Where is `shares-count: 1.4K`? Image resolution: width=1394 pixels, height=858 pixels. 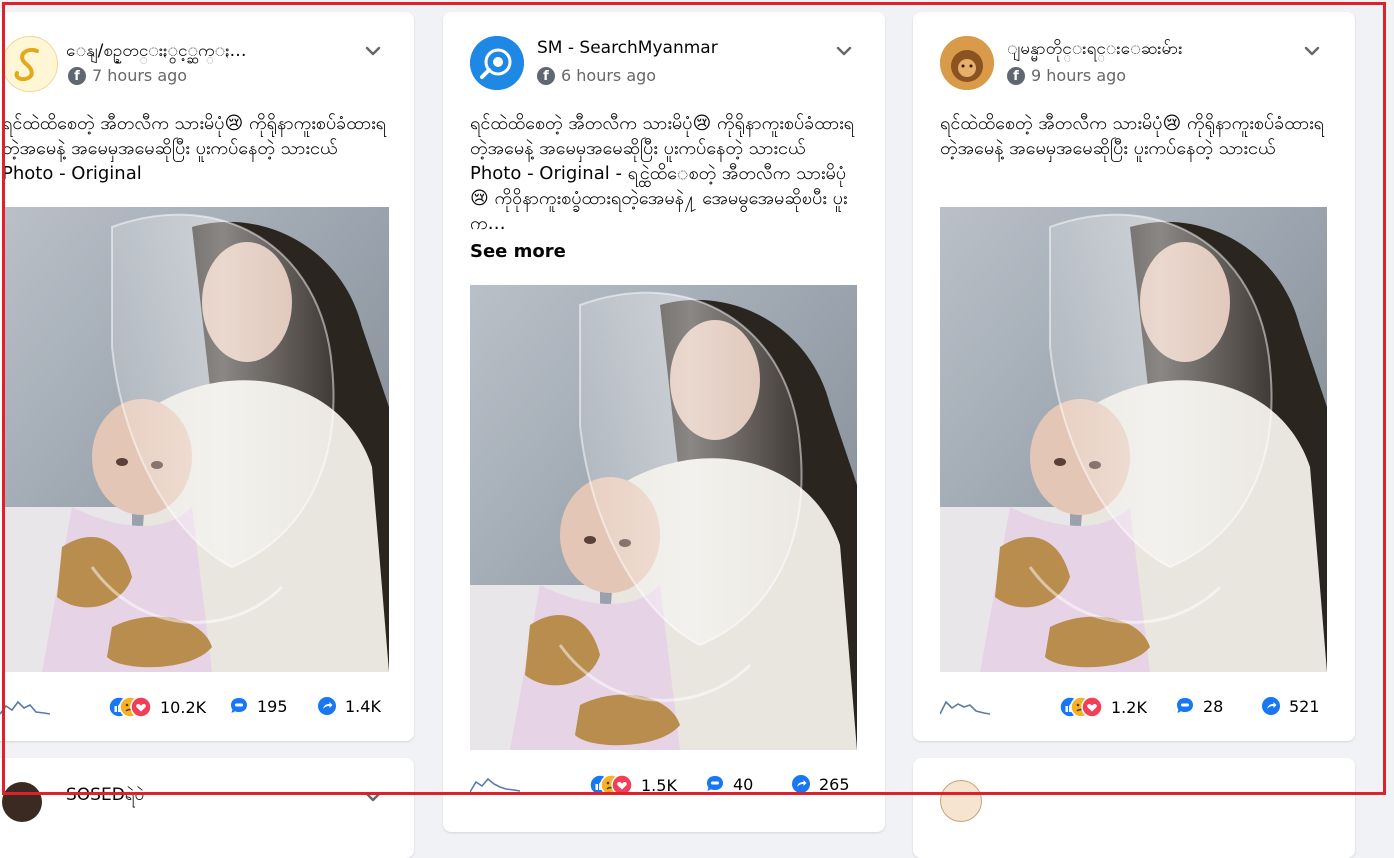
shares-count: 1.4K is located at coordinates (363, 706).